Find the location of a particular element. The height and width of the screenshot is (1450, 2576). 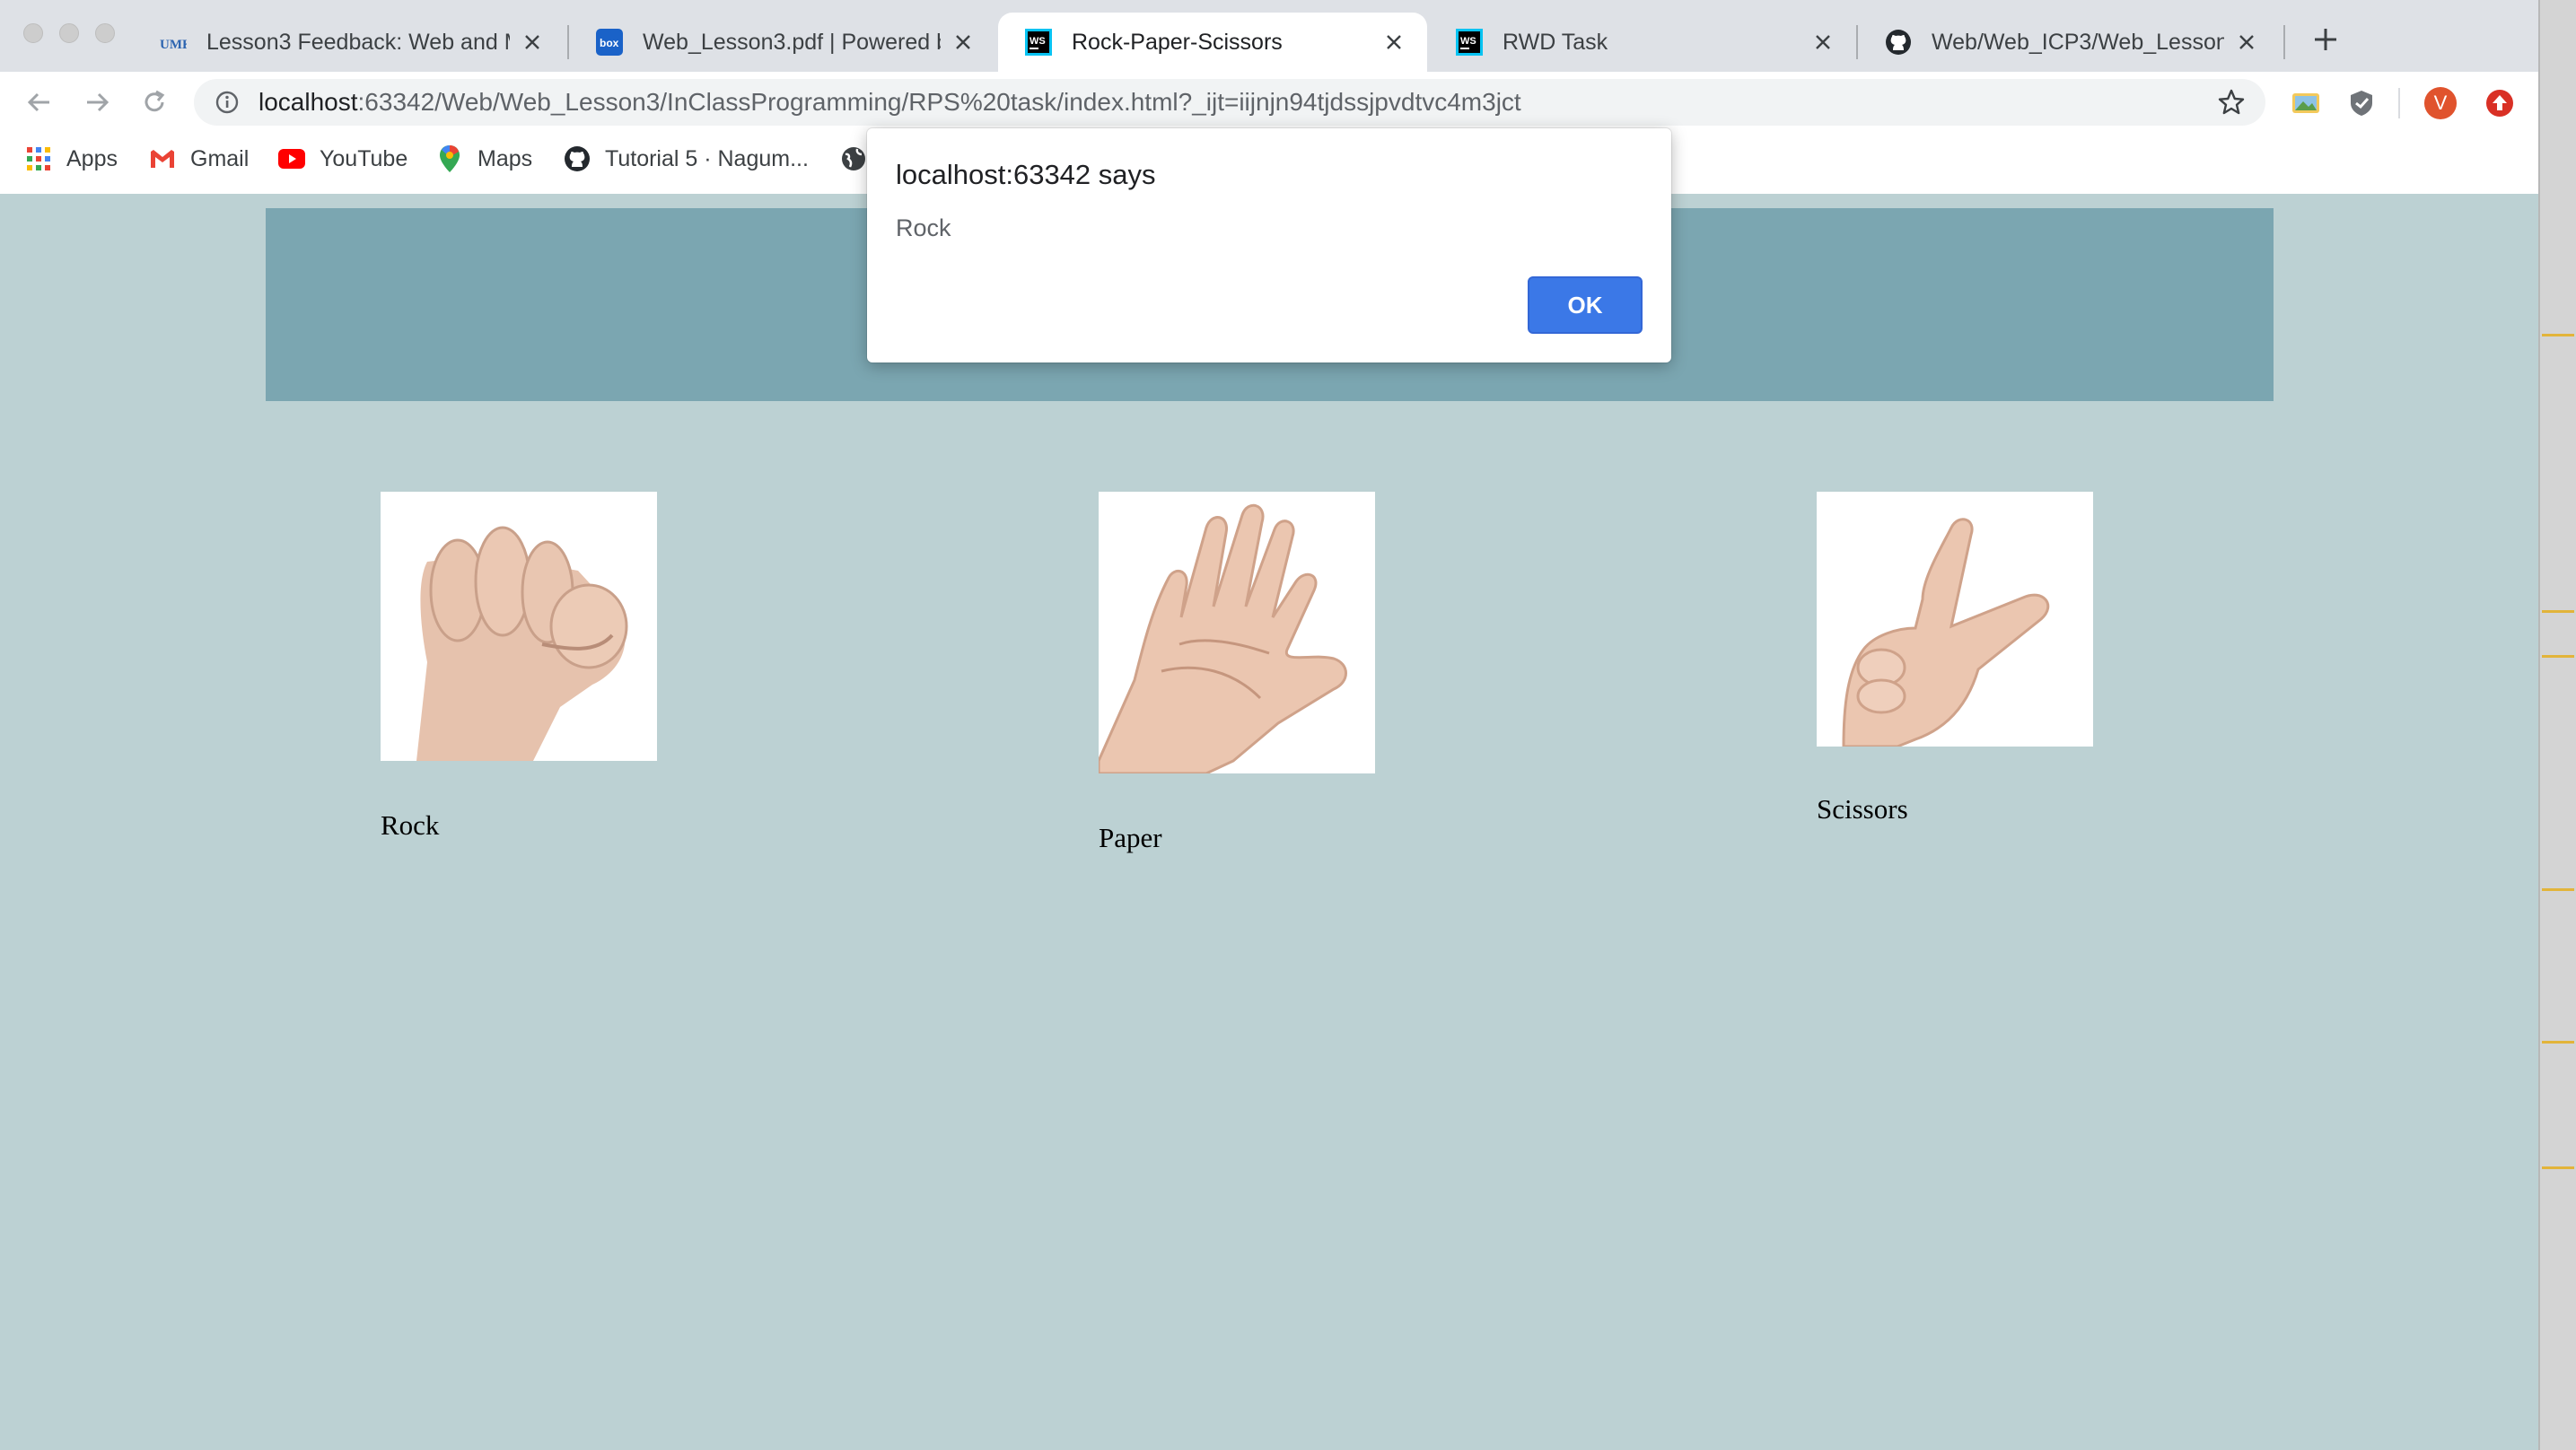

svg-text: box is located at coordinates (609, 43).